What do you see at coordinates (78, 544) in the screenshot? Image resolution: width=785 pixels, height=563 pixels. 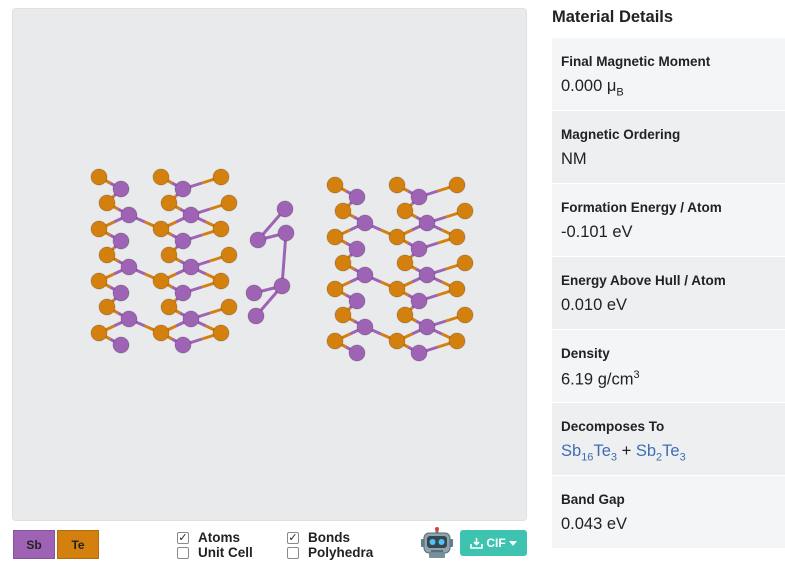 I see `legend-te: Te` at bounding box center [78, 544].